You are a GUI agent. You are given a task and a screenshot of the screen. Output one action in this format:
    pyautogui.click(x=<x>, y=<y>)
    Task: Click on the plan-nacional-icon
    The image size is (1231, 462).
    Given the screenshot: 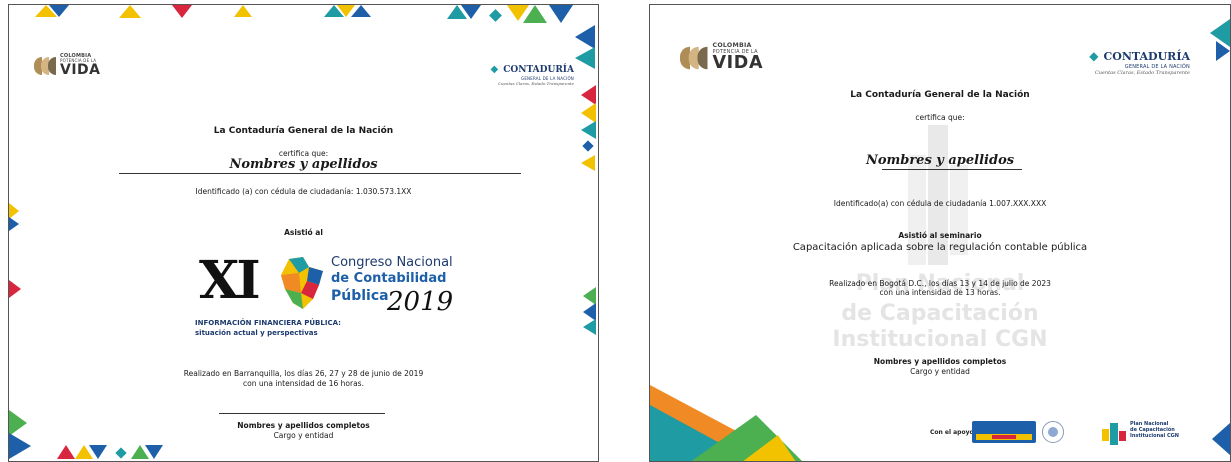 What is the action you would take?
    pyautogui.click(x=1114, y=434)
    